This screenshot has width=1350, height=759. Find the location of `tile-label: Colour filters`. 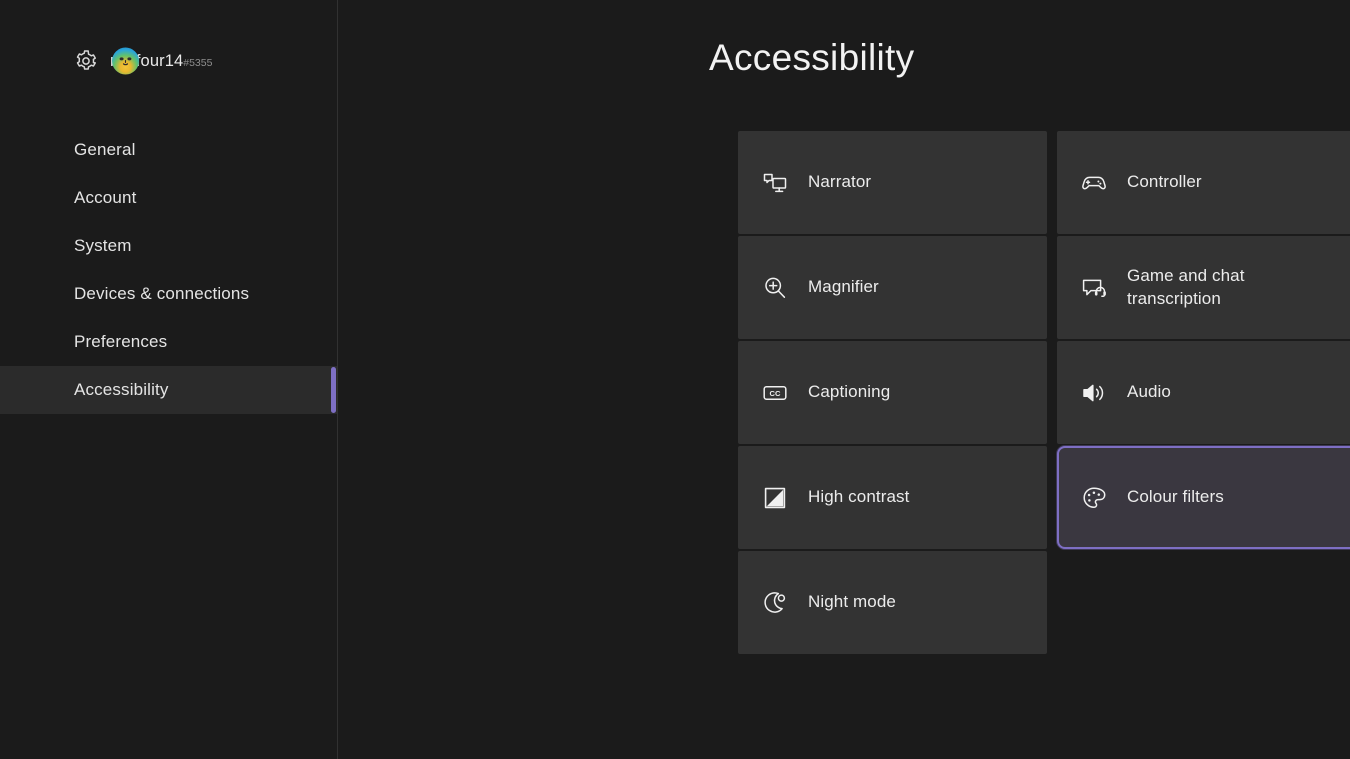

tile-label: Colour filters is located at coordinates (1175, 497).